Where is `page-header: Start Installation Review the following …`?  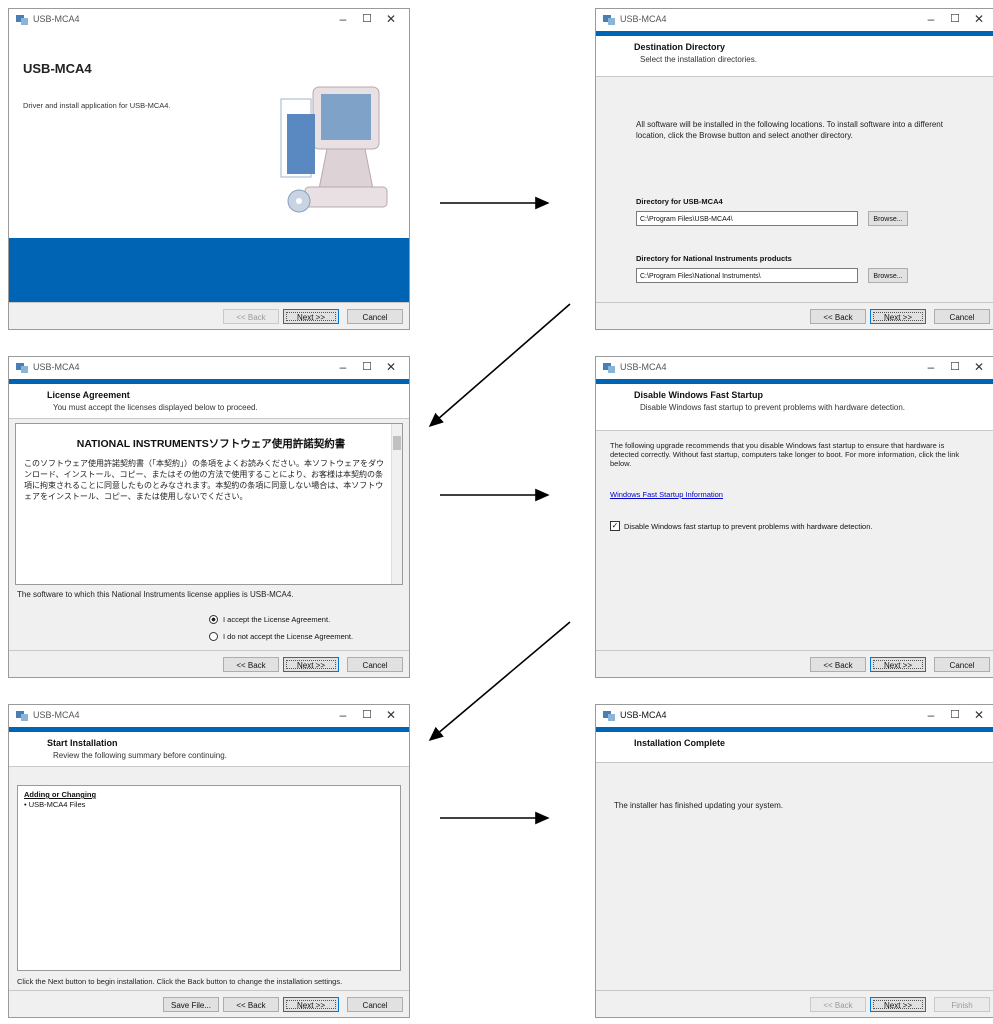
page-header: Start Installation Review the following … is located at coordinates (209, 749).